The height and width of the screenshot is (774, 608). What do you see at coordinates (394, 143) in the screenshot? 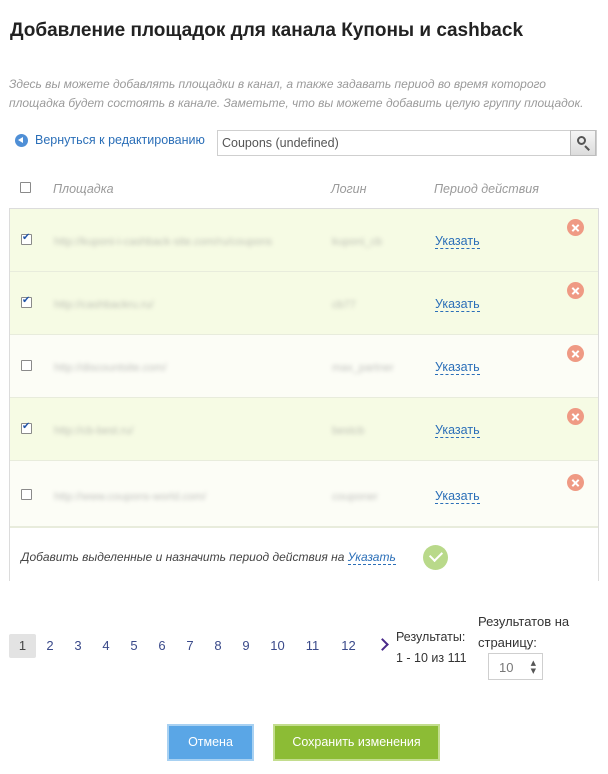
I see `search-input` at bounding box center [394, 143].